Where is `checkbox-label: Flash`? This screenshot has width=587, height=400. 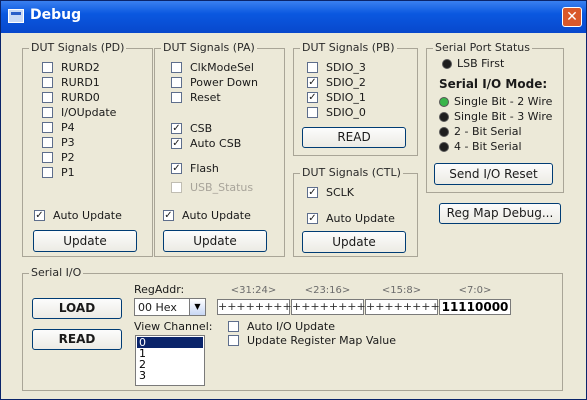
checkbox-label: Flash is located at coordinates (204, 168).